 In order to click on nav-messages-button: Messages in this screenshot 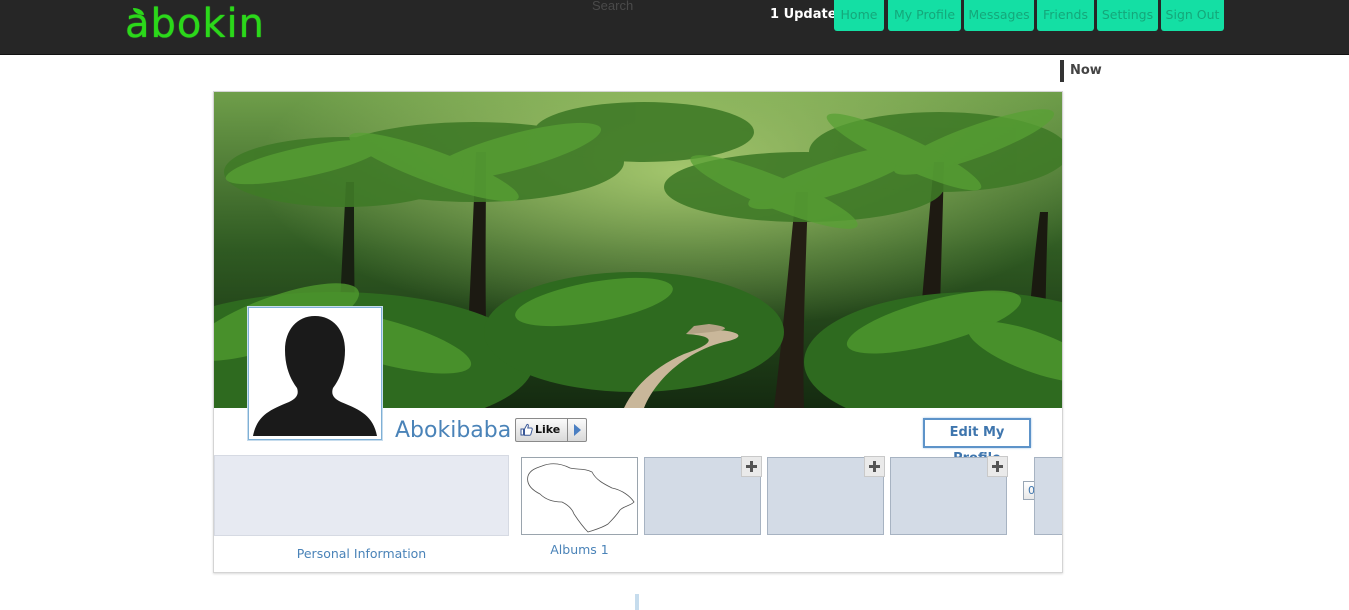, I will do `click(999, 15)`.